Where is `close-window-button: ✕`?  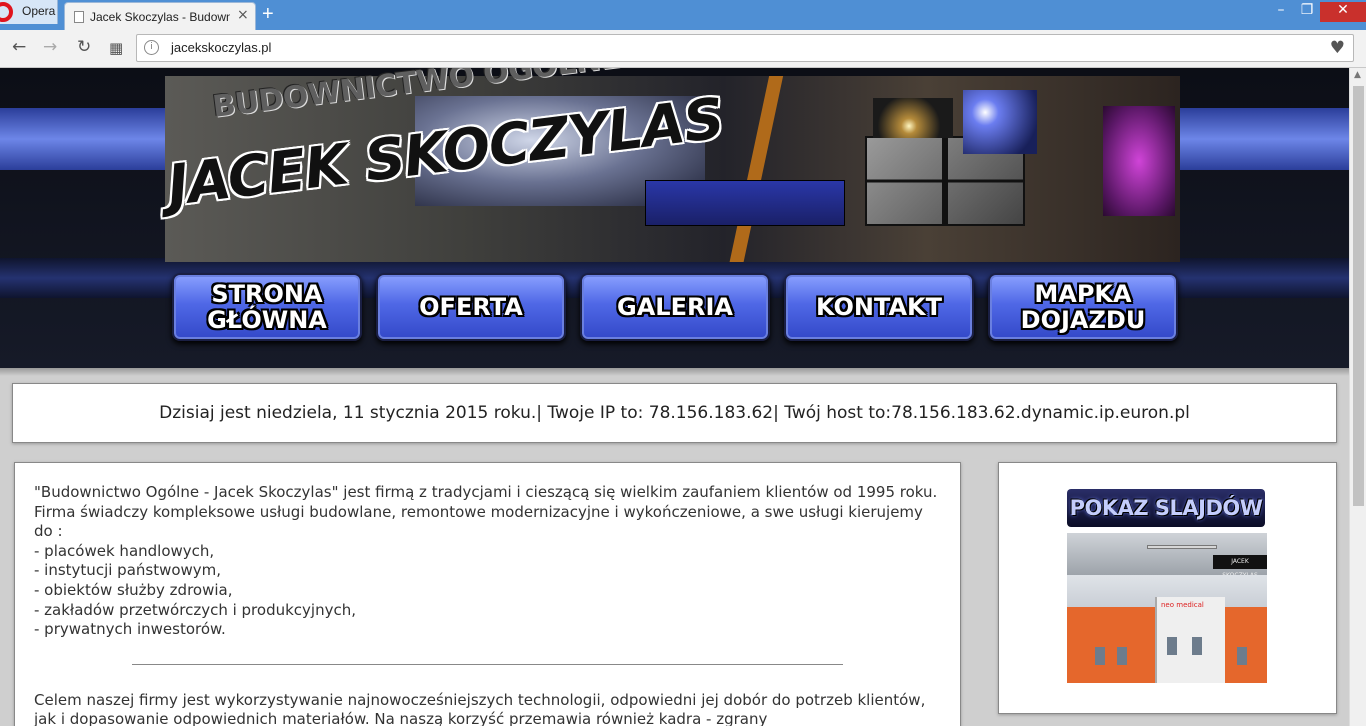 close-window-button: ✕ is located at coordinates (1343, 12).